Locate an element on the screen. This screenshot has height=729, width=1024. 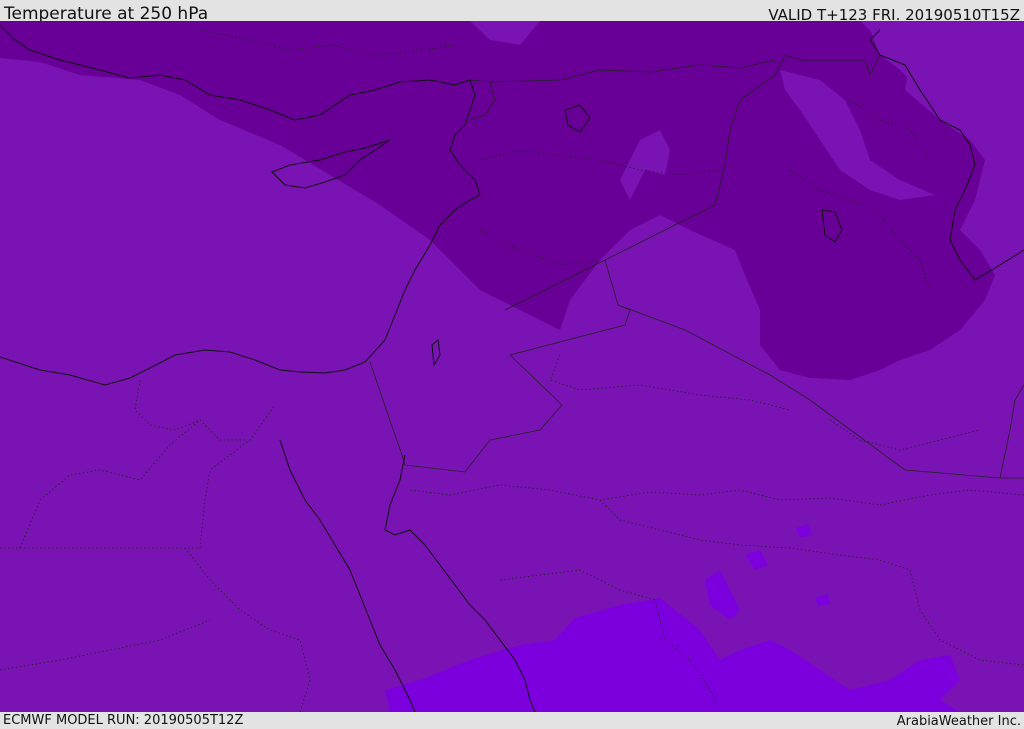
credit-label: ArabiaWeather Inc. is located at coordinates (958, 721).